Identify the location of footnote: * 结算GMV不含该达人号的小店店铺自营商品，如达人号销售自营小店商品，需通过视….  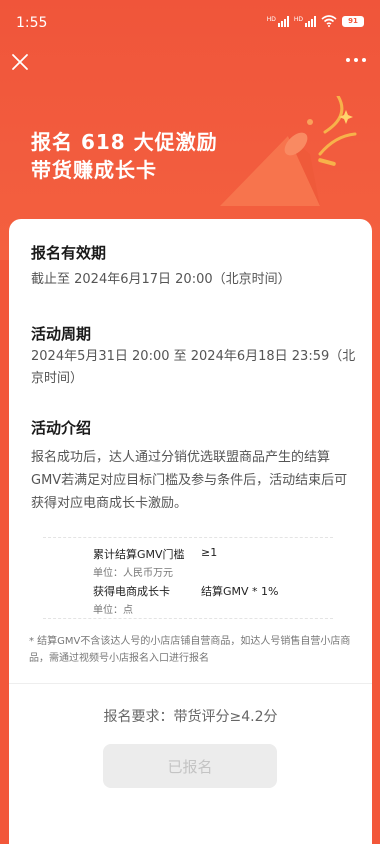
(190, 650).